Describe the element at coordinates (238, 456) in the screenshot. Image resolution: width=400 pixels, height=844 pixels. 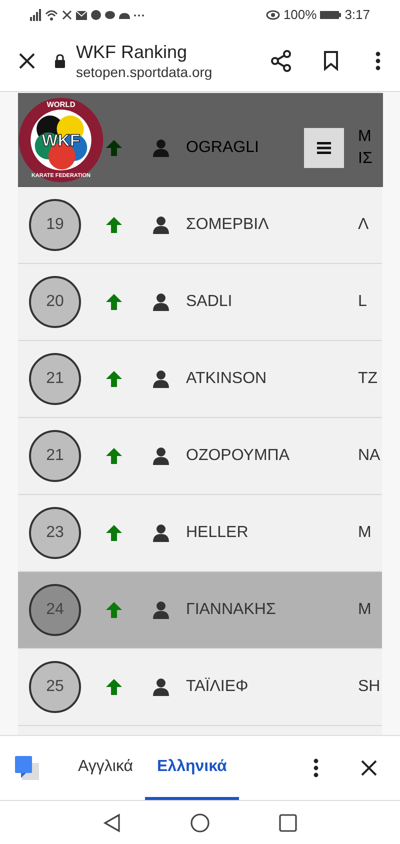
I see `athlete-name: ΟΖΟΡΟΥΜΠΑ` at that location.